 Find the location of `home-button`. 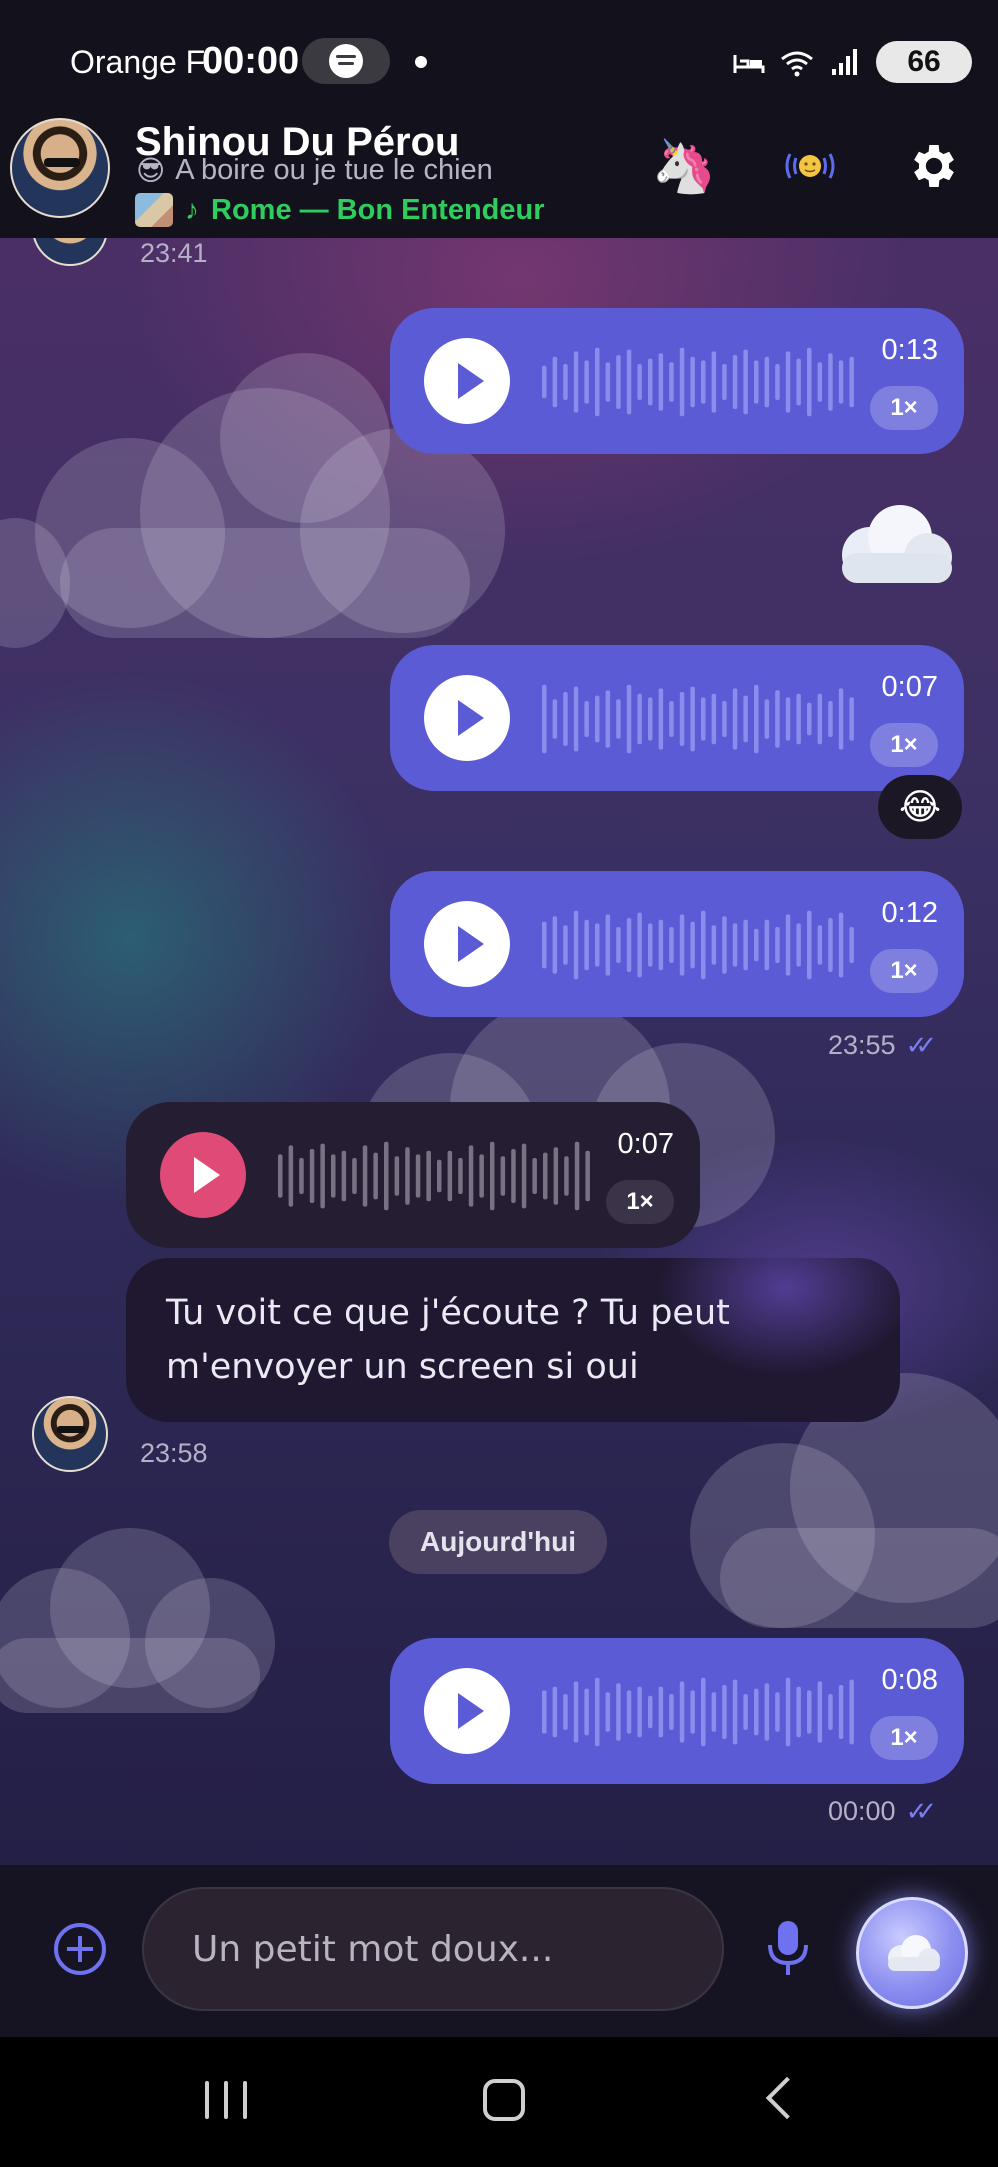

home-button is located at coordinates (504, 2100).